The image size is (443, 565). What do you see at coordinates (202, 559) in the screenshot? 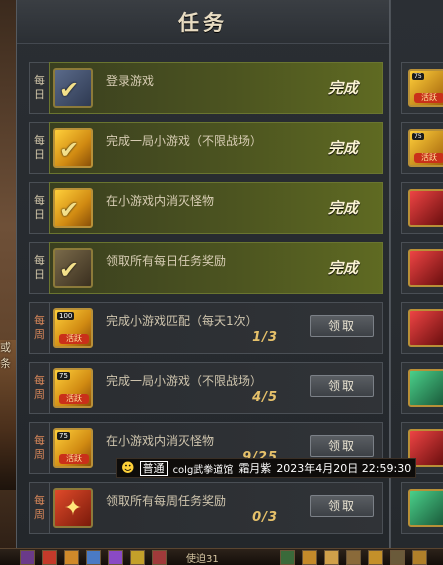
I see `hotbar-label: 使迫31` at bounding box center [202, 559].